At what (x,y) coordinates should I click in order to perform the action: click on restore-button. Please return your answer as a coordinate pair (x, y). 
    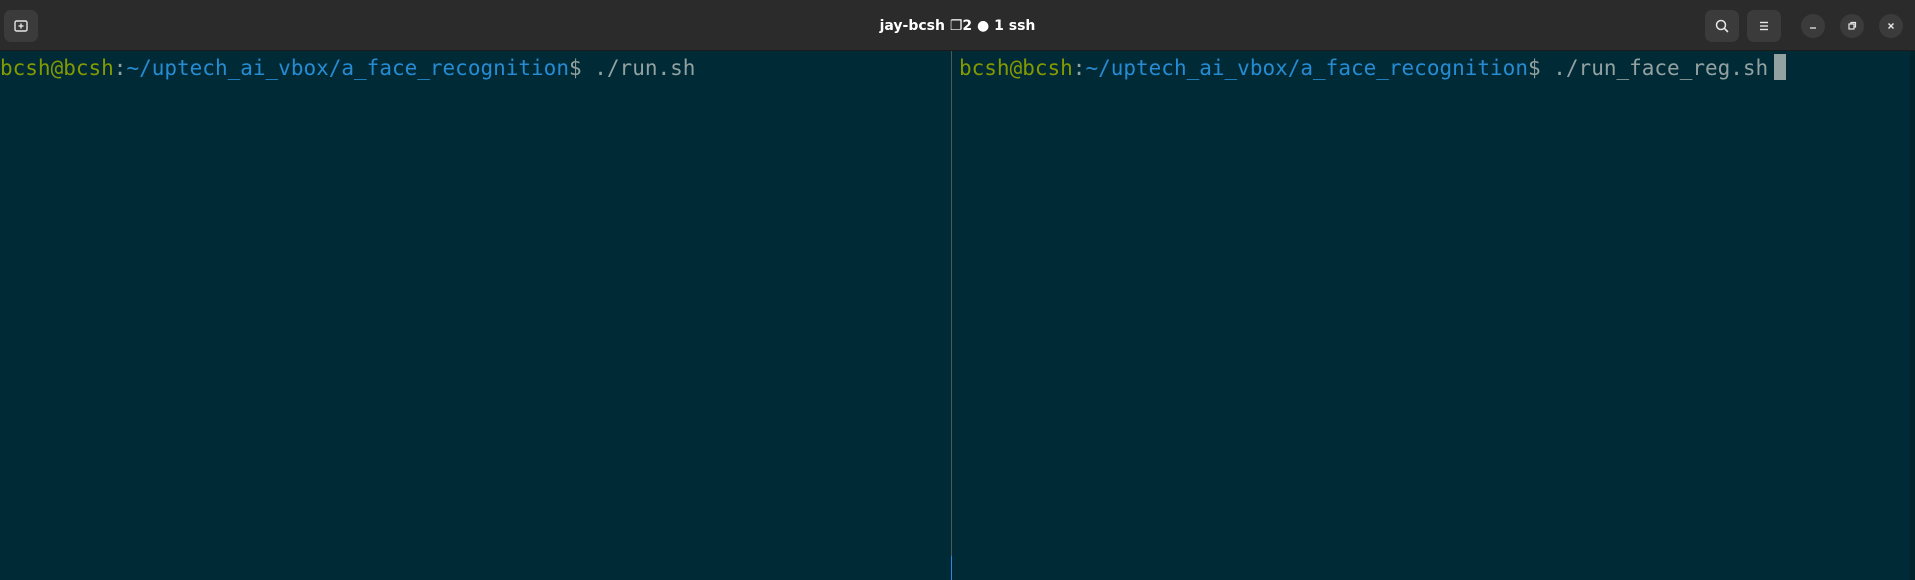
    Looking at the image, I should click on (1852, 26).